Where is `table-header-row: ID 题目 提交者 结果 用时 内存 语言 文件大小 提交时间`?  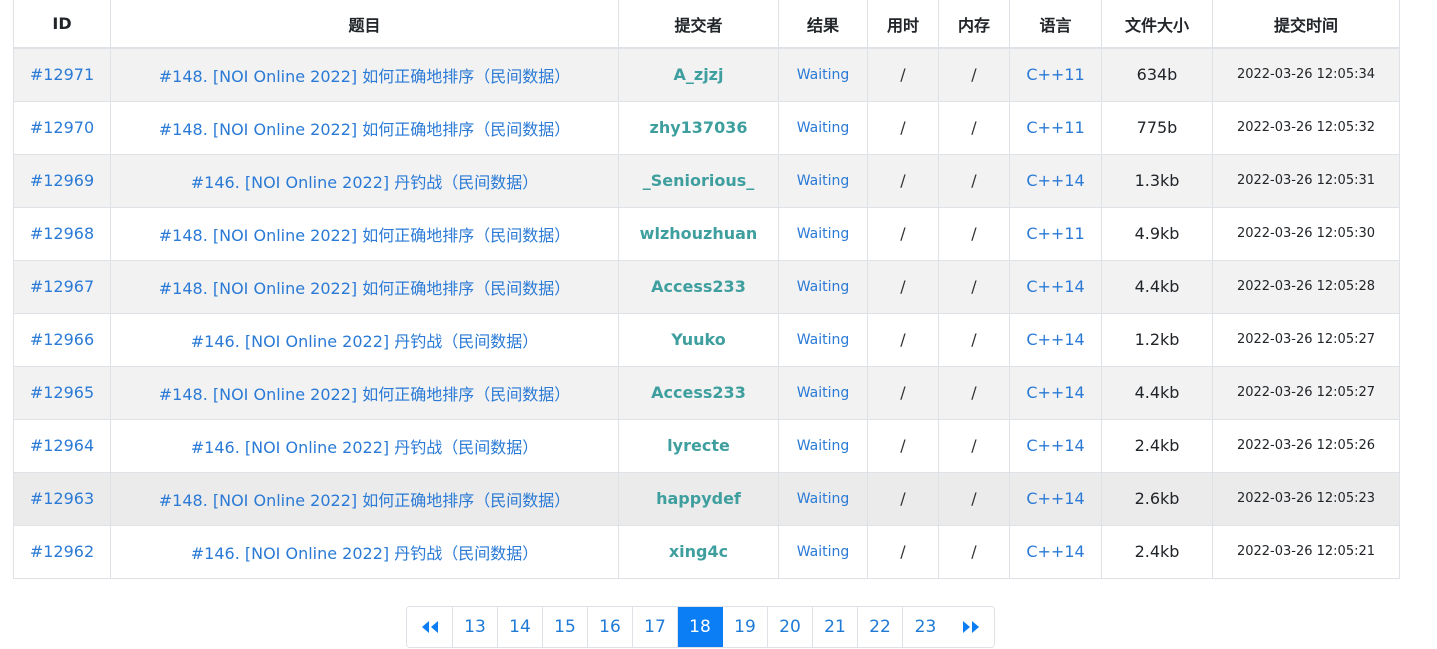 table-header-row: ID 题目 提交者 结果 用时 内存 语言 文件大小 提交时间 is located at coordinates (706, 24).